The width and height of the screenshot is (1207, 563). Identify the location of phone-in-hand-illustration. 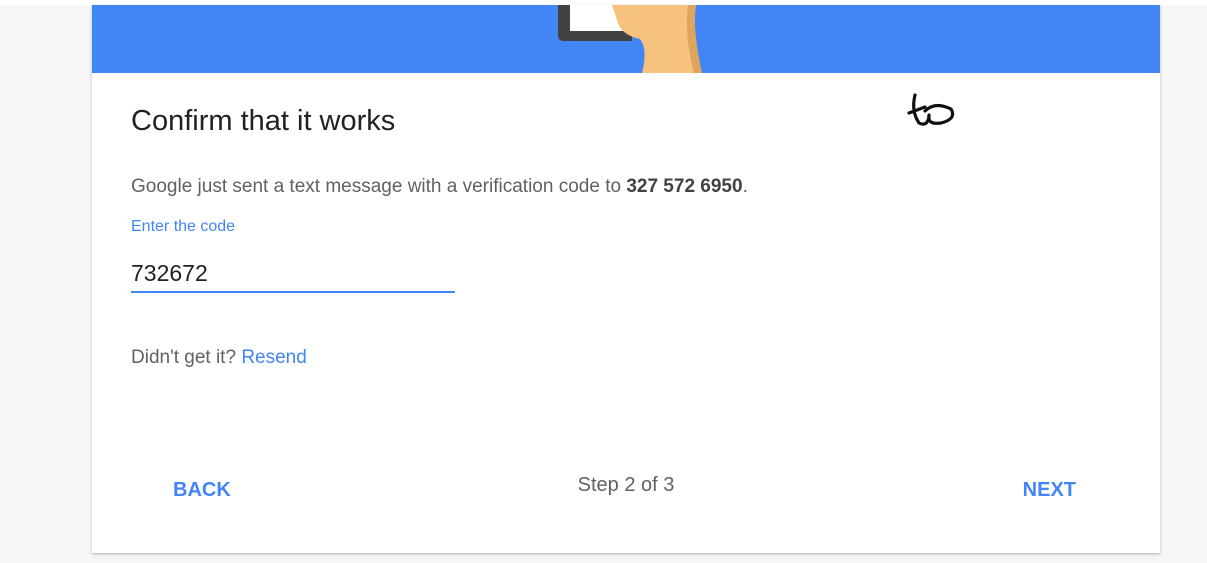
(630, 39).